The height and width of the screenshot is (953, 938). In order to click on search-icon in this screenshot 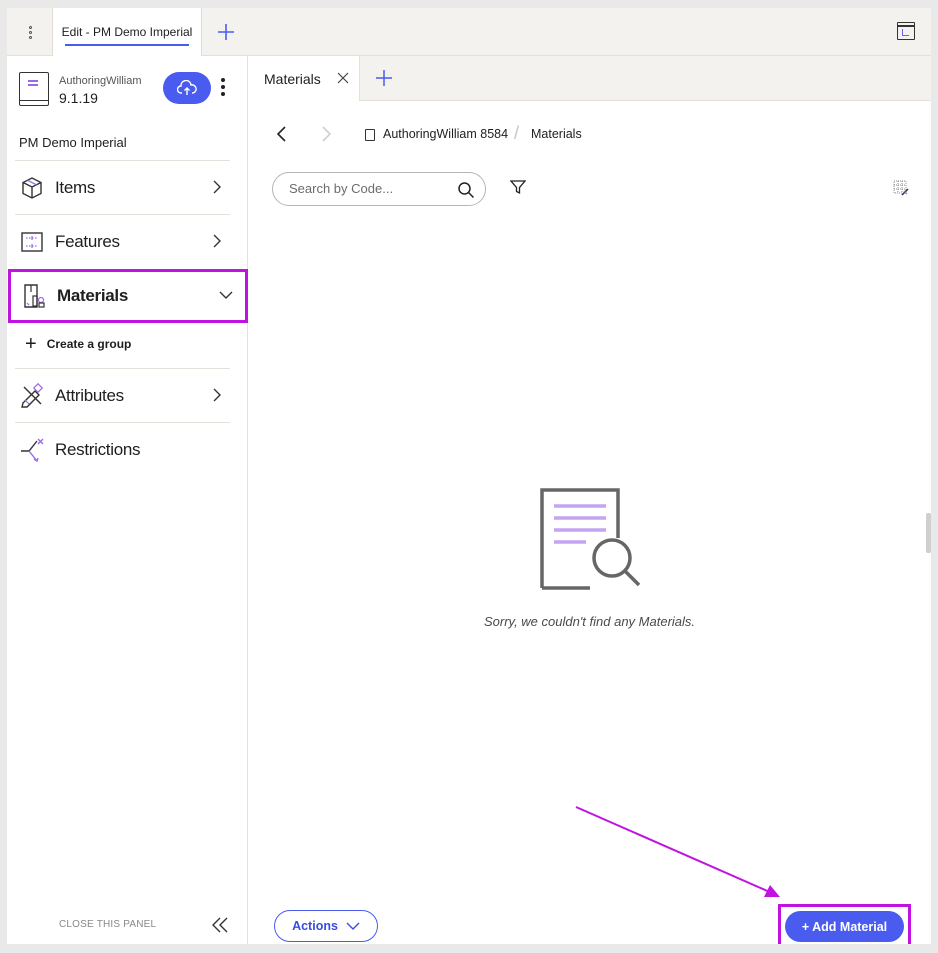, I will do `click(466, 190)`.